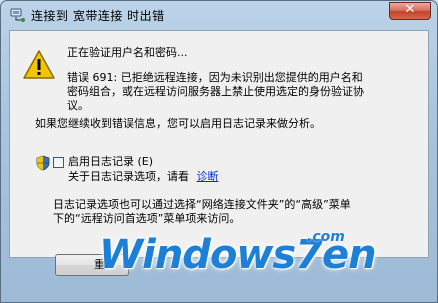 This screenshot has width=438, height=303. Describe the element at coordinates (326, 237) in the screenshot. I see `watermark-suffix: .com` at that location.